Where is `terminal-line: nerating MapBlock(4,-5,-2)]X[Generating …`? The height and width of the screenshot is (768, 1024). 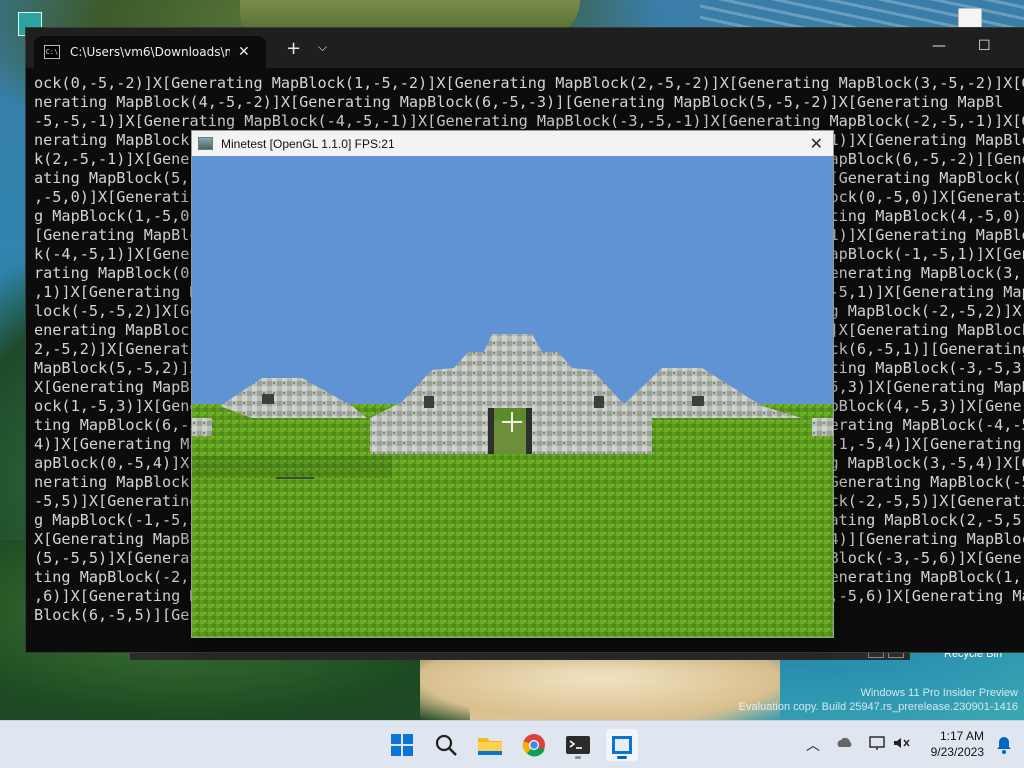
terminal-line: nerating MapBlock(4,-5,-2)]X[Generating … is located at coordinates (519, 102).